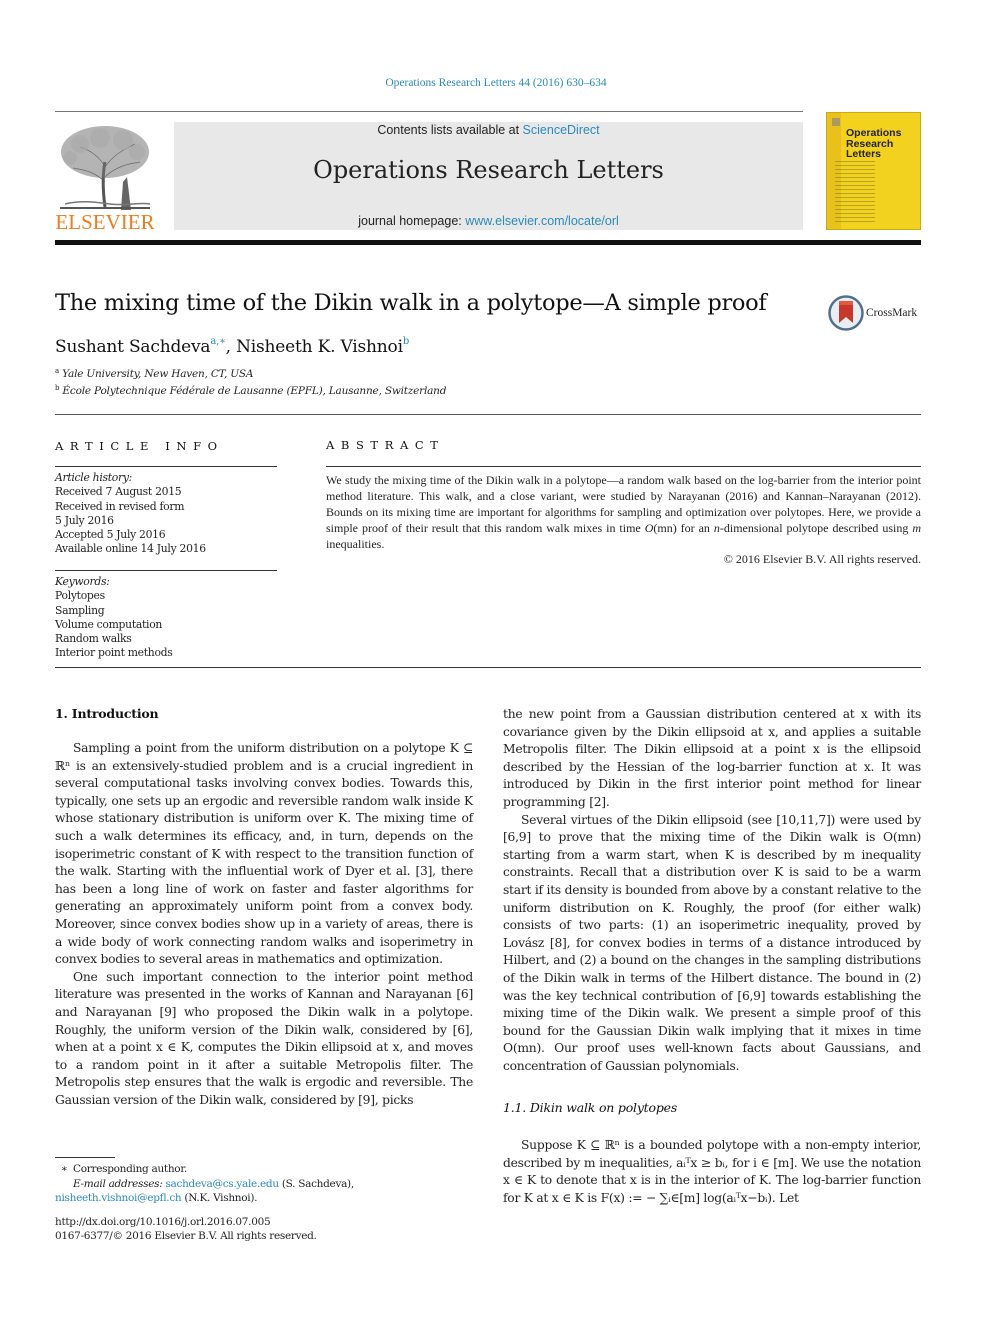  Describe the element at coordinates (57, 388) in the screenshot. I see `affiliation-mark: b` at that location.